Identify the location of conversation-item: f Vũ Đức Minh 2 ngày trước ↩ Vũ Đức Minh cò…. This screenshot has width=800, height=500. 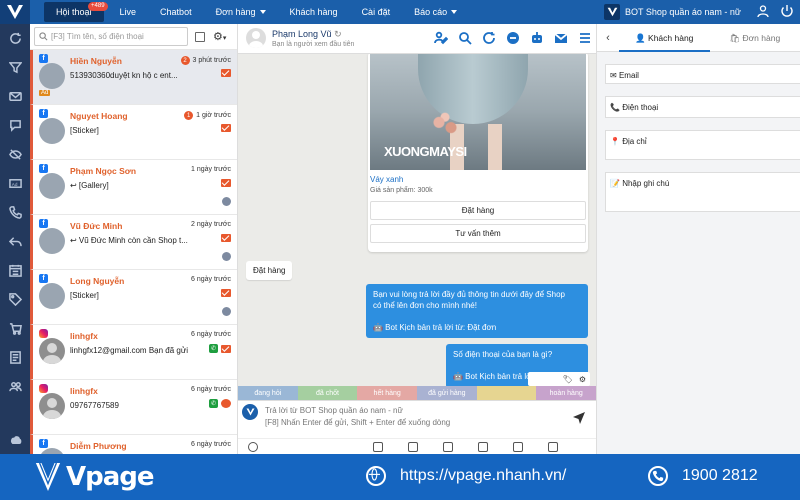
(133, 242).